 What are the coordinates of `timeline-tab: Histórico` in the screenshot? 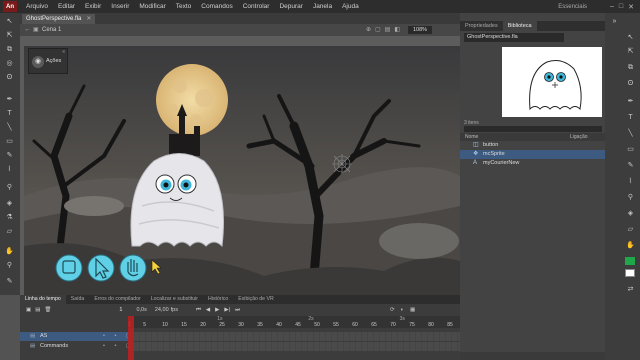 It's located at (218, 299).